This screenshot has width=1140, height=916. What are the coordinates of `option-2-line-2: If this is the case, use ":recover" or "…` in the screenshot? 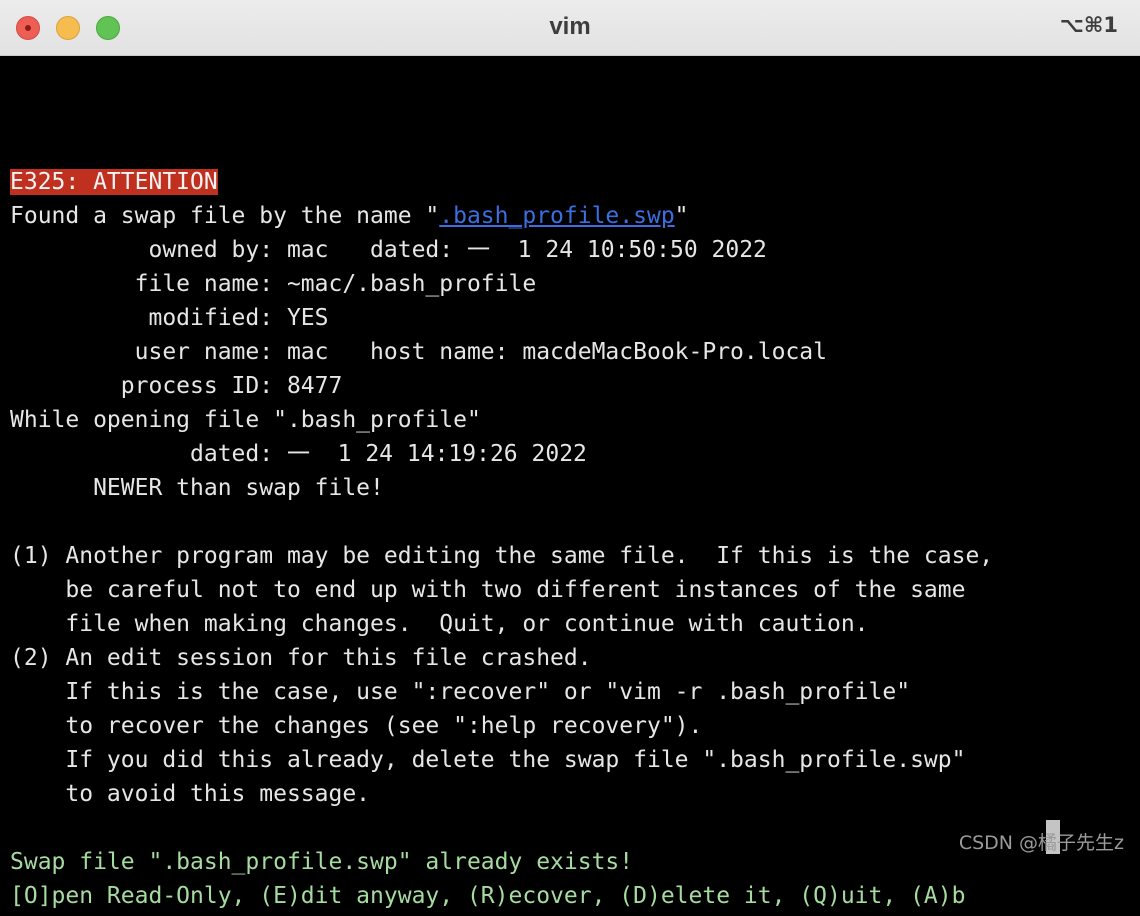 It's located at (460, 692).